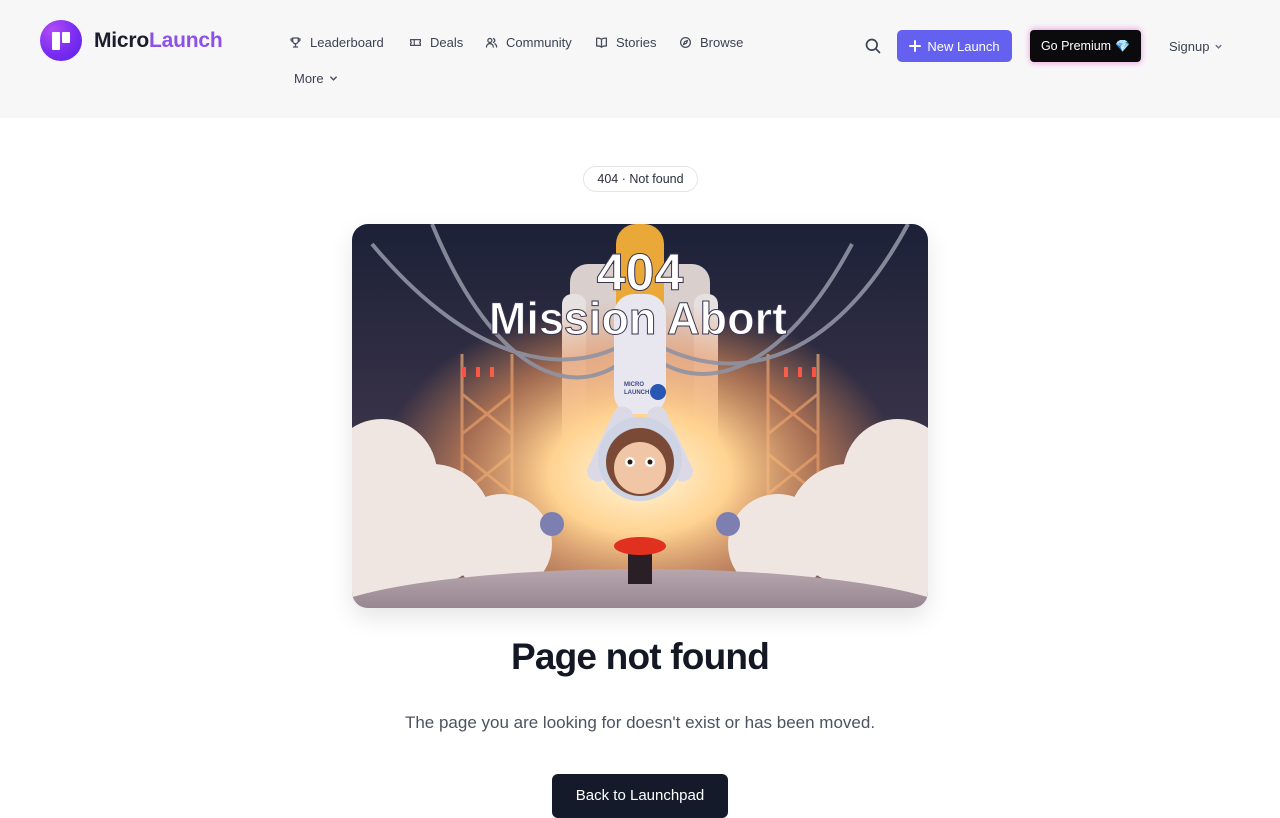 The width and height of the screenshot is (1280, 818). I want to click on status-badge: 404 · Not found, so click(640, 179).